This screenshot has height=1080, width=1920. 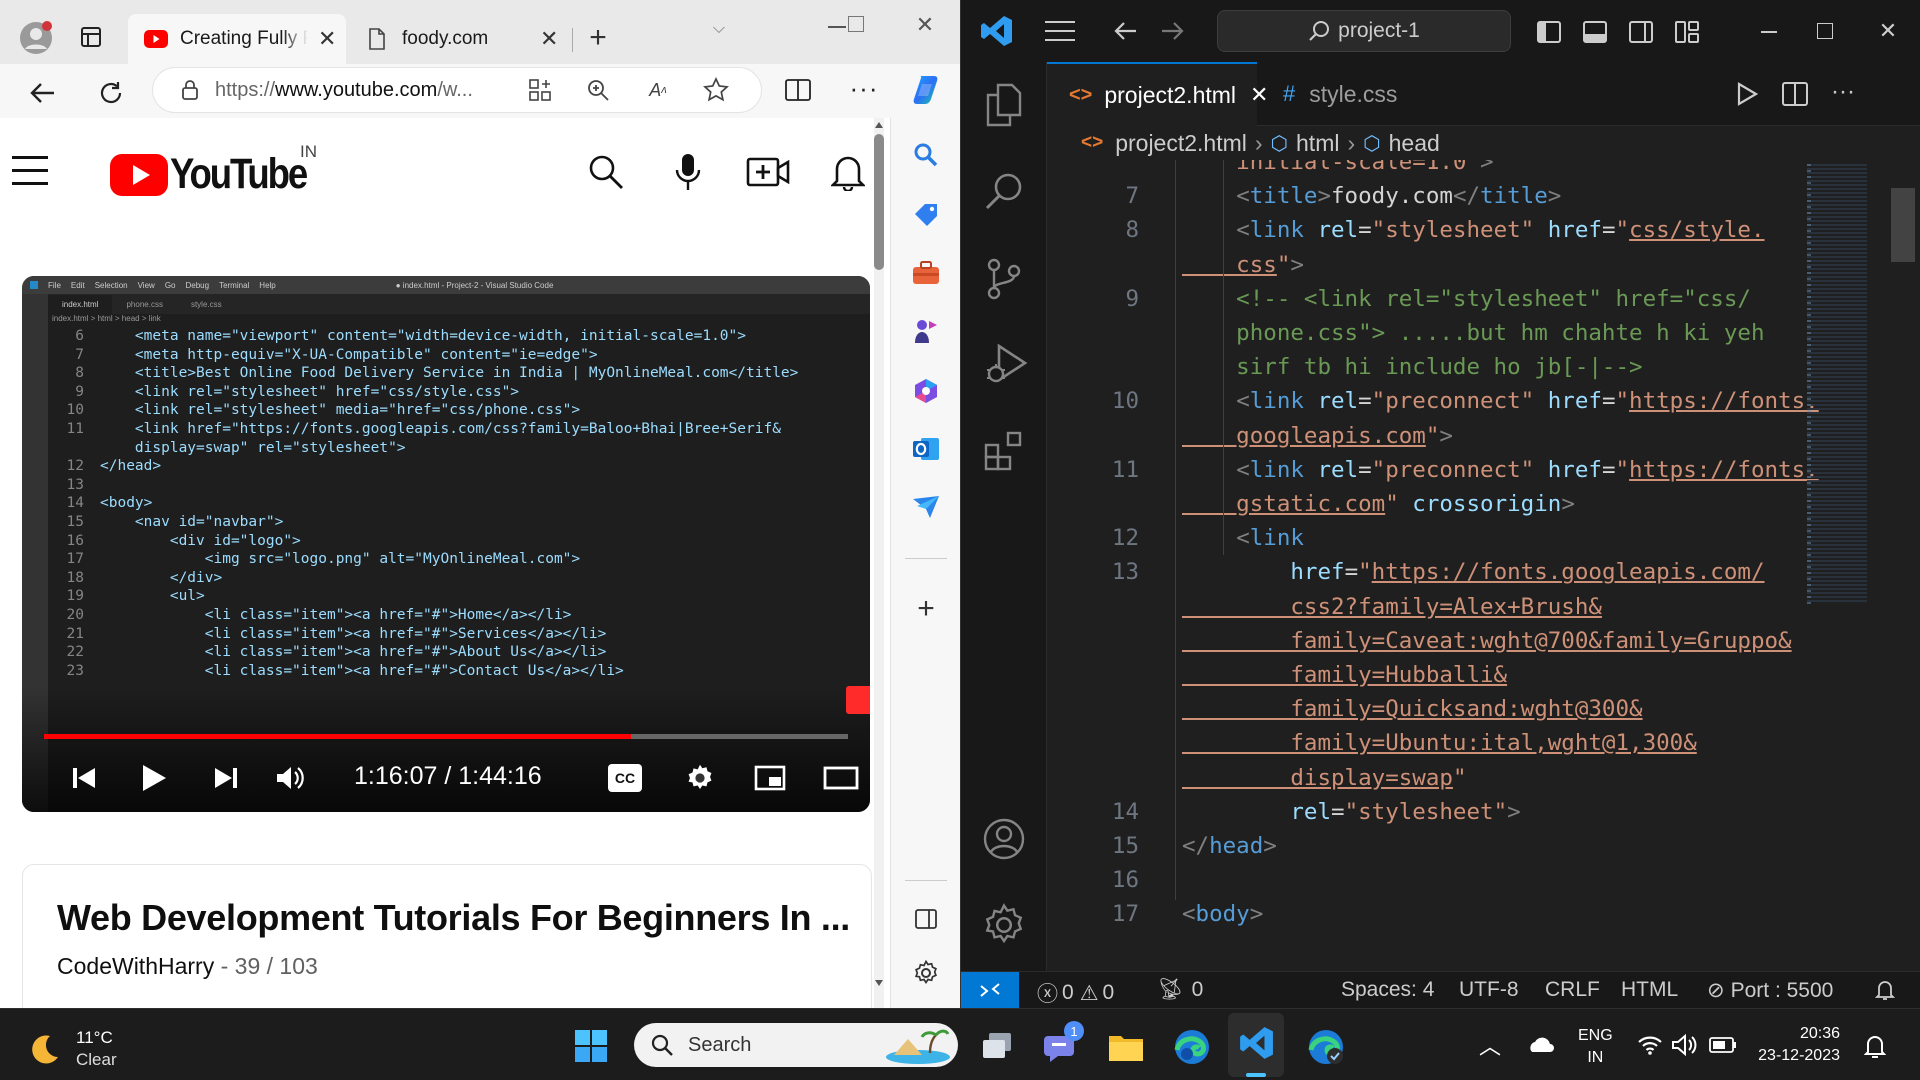 I want to click on breadcrumb-item: head, so click(x=1414, y=143).